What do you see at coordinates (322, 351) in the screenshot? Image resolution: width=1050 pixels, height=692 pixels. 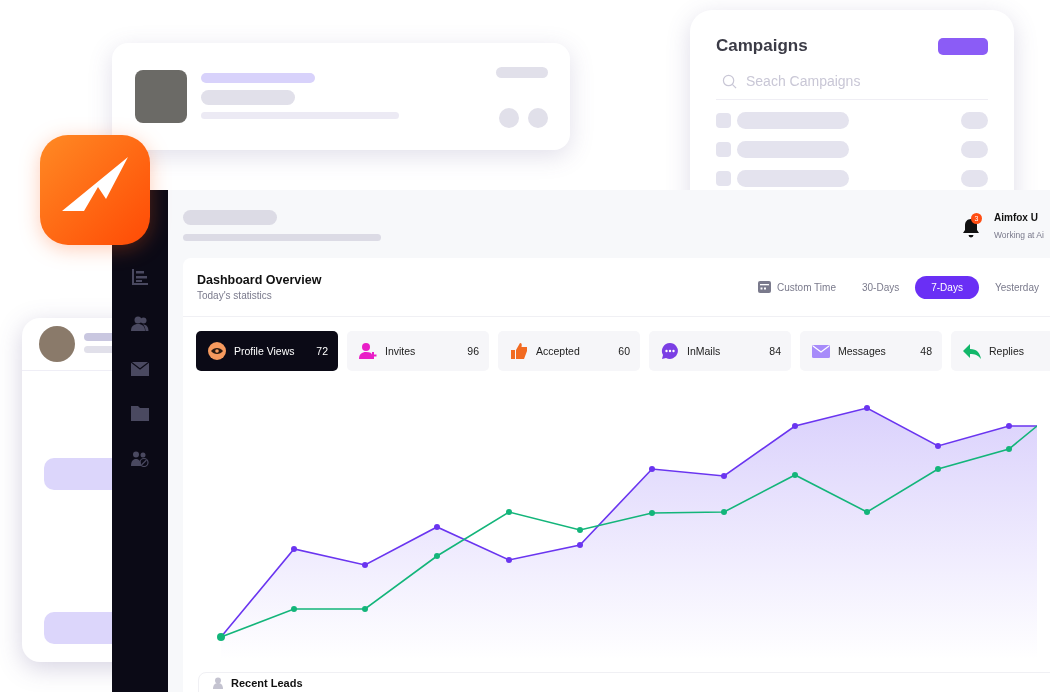 I see `stat-value: 72` at bounding box center [322, 351].